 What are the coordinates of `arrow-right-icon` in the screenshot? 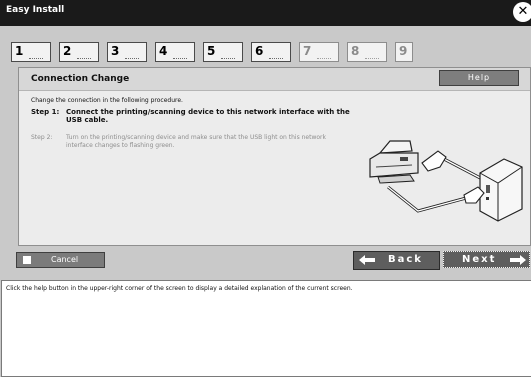 It's located at (518, 260).